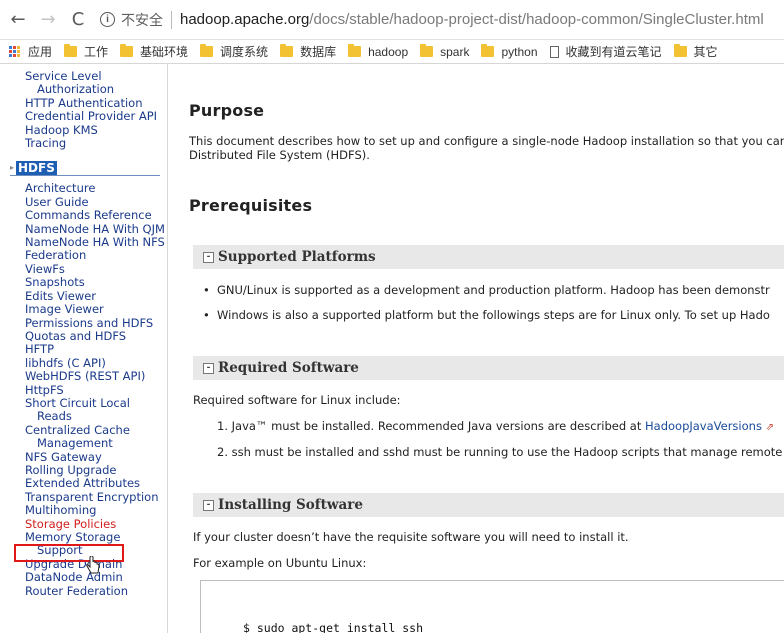  I want to click on nav-item-service-level-authorization: Service Level Authorization, so click(96, 83).